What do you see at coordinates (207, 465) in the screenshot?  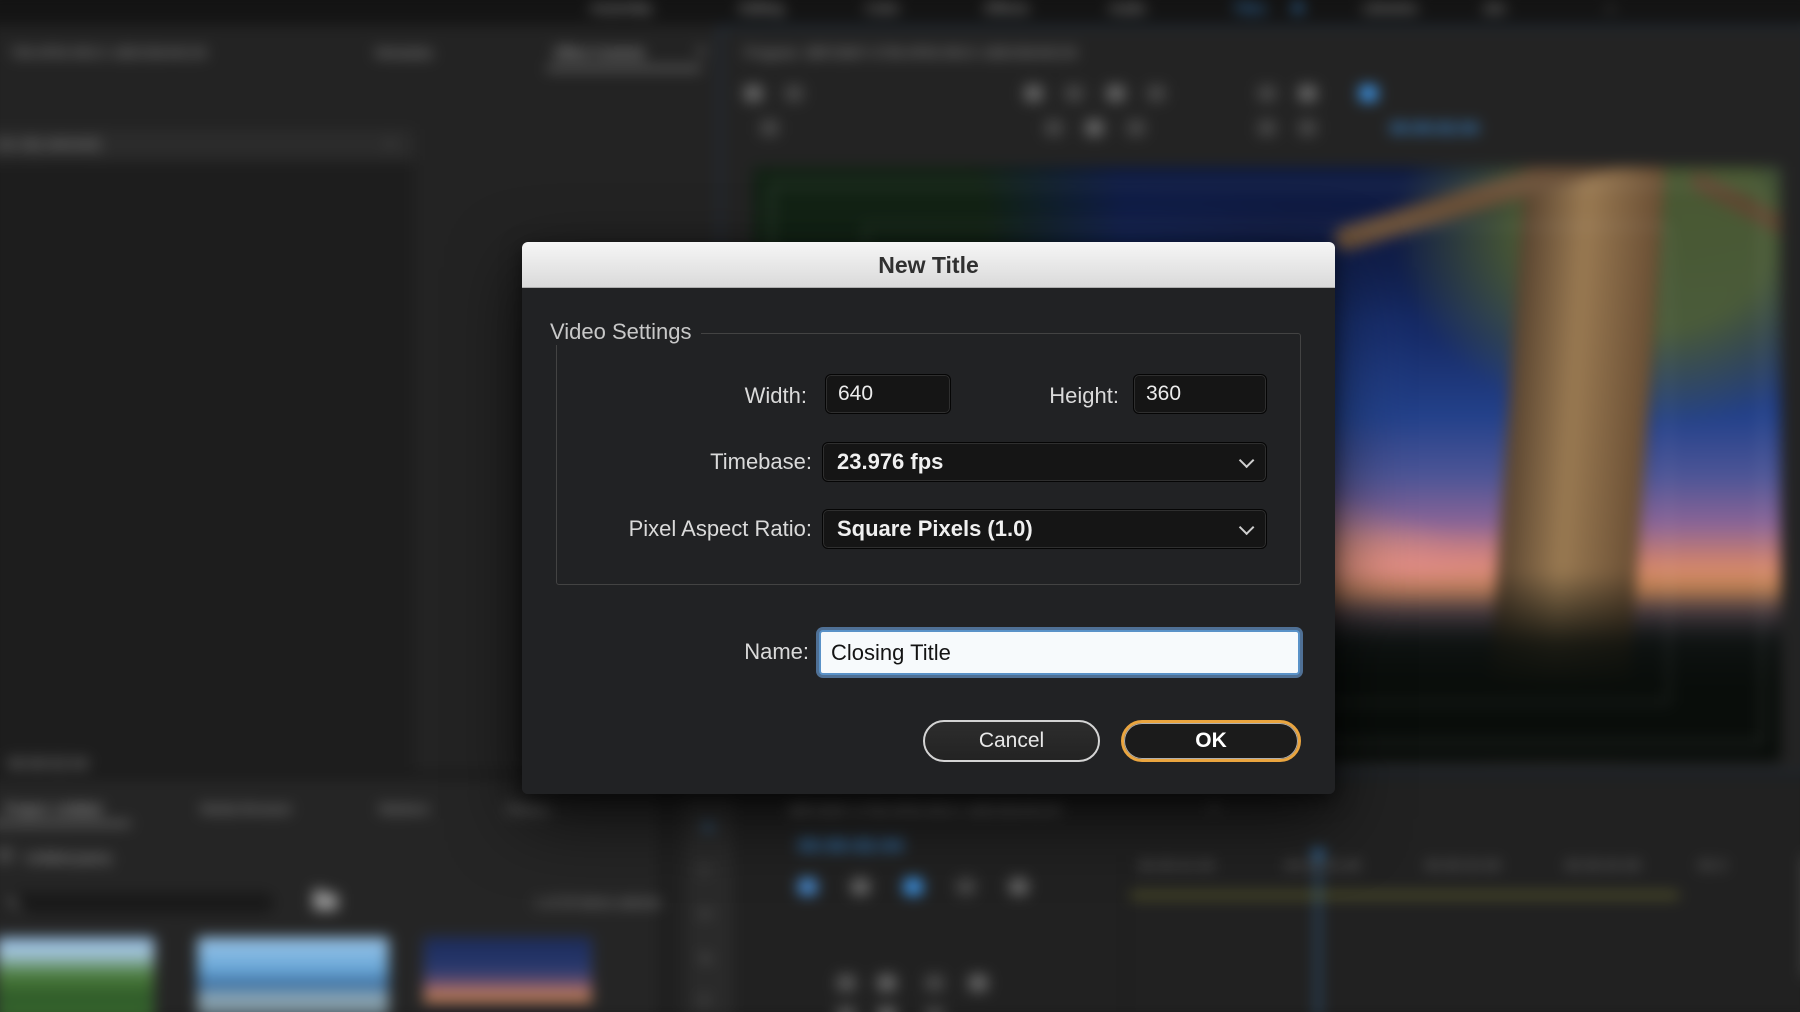 I see `effect-controls-empty-area` at bounding box center [207, 465].